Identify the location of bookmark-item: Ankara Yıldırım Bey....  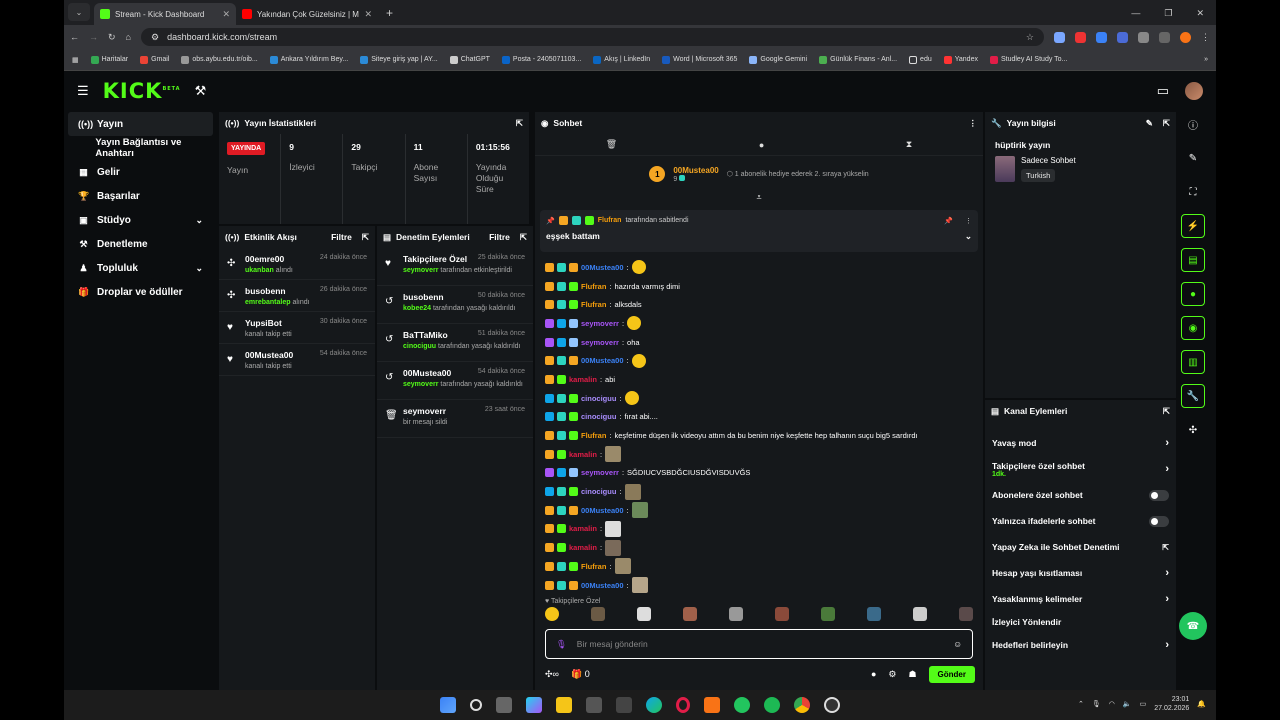
(308, 59).